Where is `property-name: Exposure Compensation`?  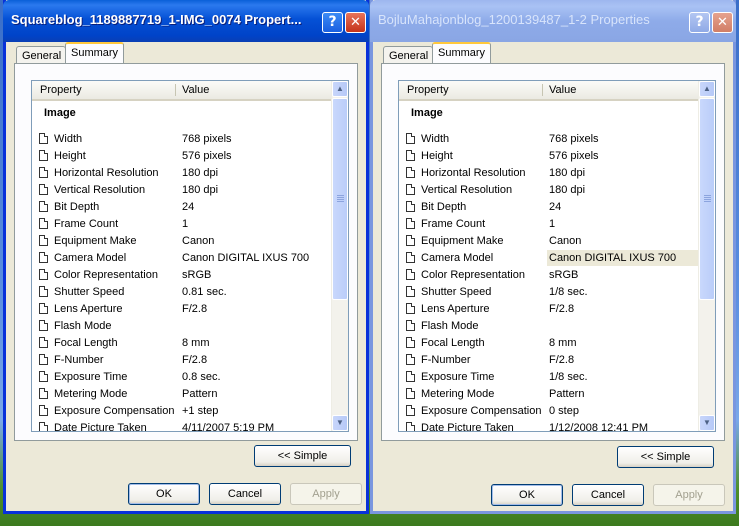
property-name: Exposure Compensation is located at coordinates (481, 411).